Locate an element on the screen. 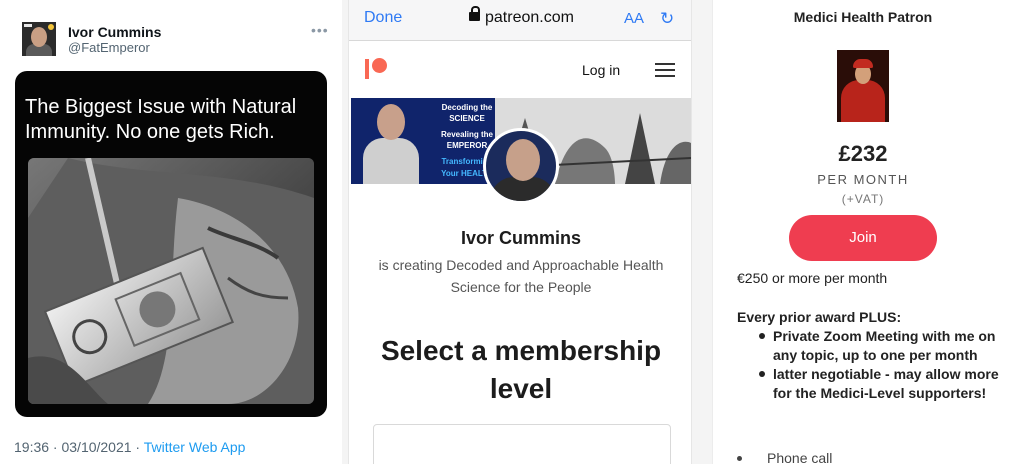 The width and height of the screenshot is (1024, 464). benefits-heading: Every prior award PLUS: is located at coordinates (819, 317).